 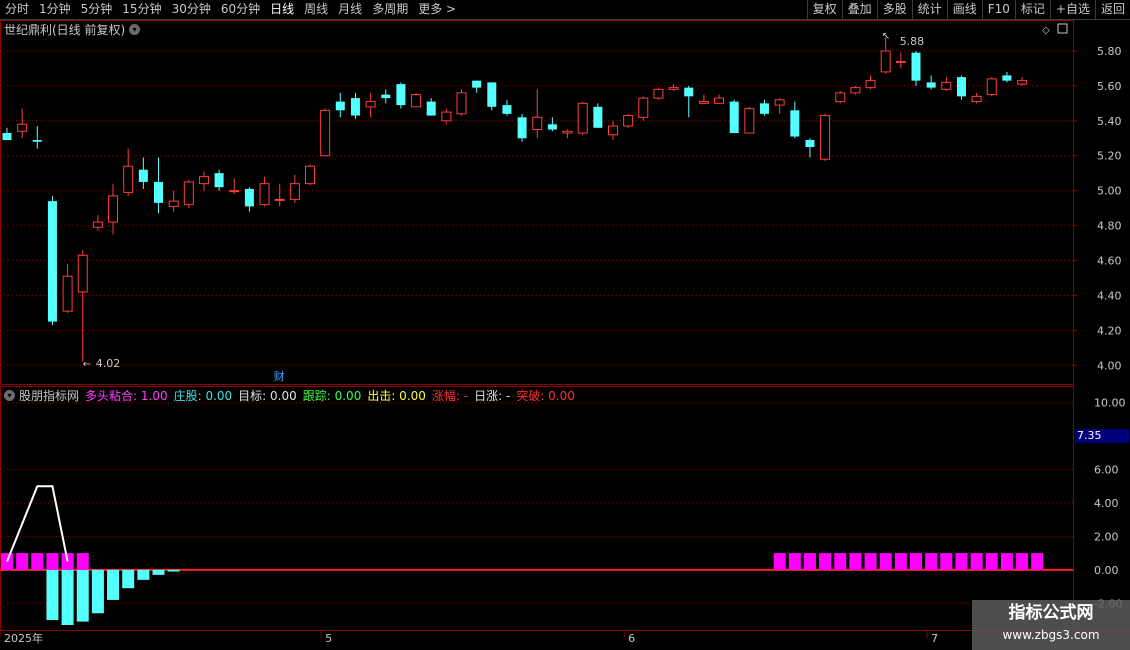 I want to click on settings-square-icon, so click(x=1062, y=28).